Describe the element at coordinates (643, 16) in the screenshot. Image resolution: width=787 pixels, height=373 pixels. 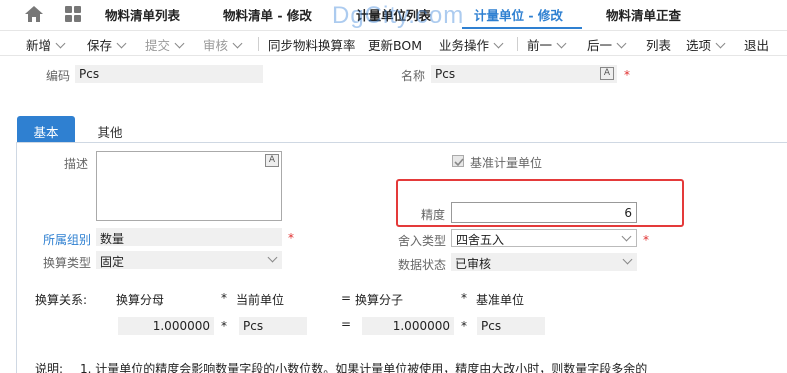
I see `tab-bom-forward-query: 物料清单正查` at that location.